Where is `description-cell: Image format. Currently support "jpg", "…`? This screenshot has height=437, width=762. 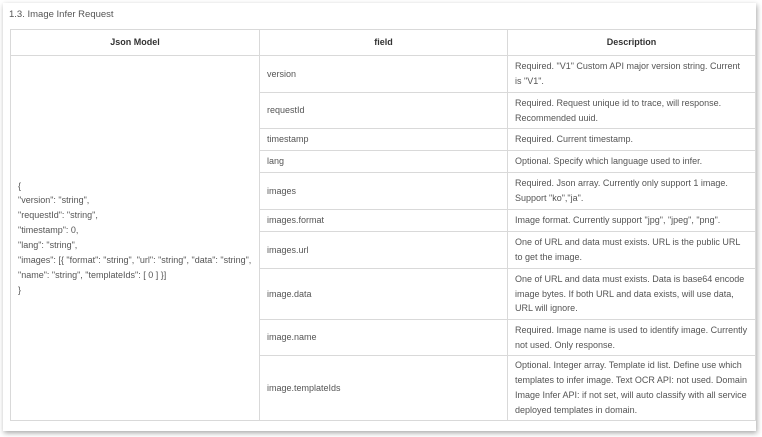
description-cell: Image format. Currently support "jpg", "… is located at coordinates (631, 220).